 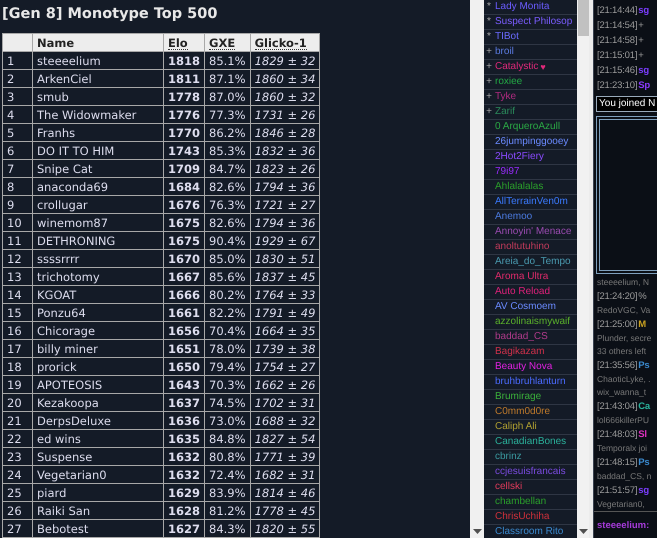 What do you see at coordinates (227, 277) in the screenshot?
I see `gxe-cell: 85.6%` at bounding box center [227, 277].